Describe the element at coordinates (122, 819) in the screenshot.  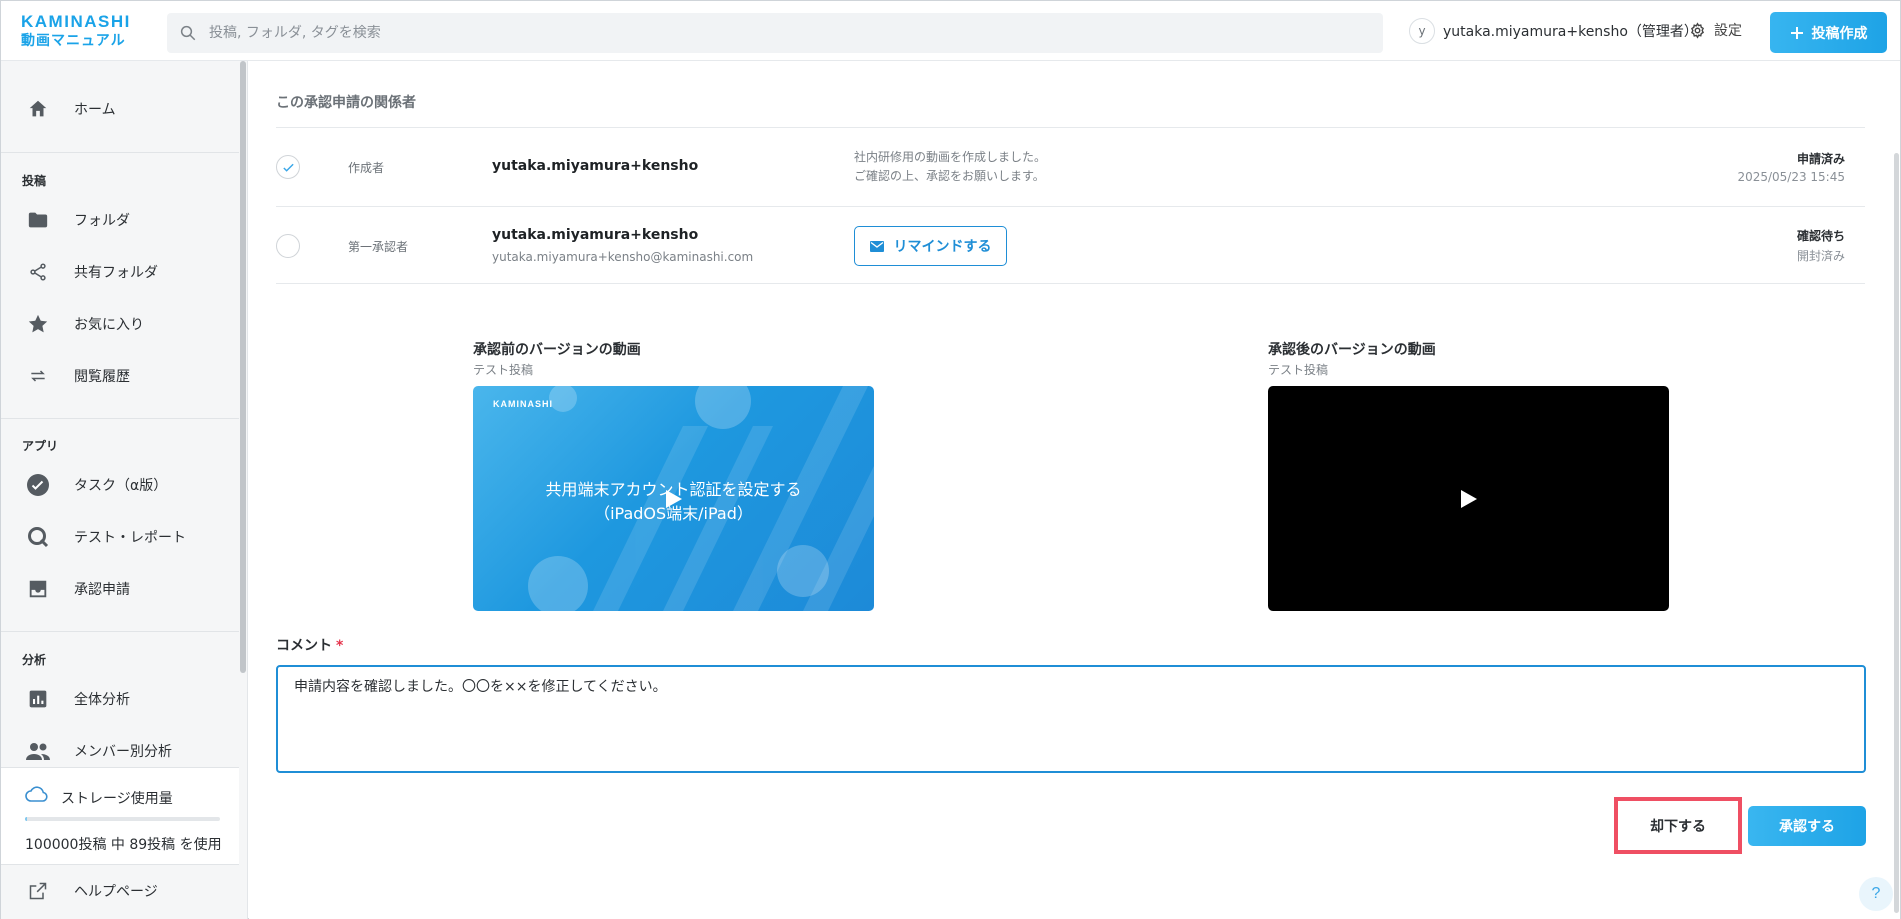
I see `storage-progress-bar` at that location.